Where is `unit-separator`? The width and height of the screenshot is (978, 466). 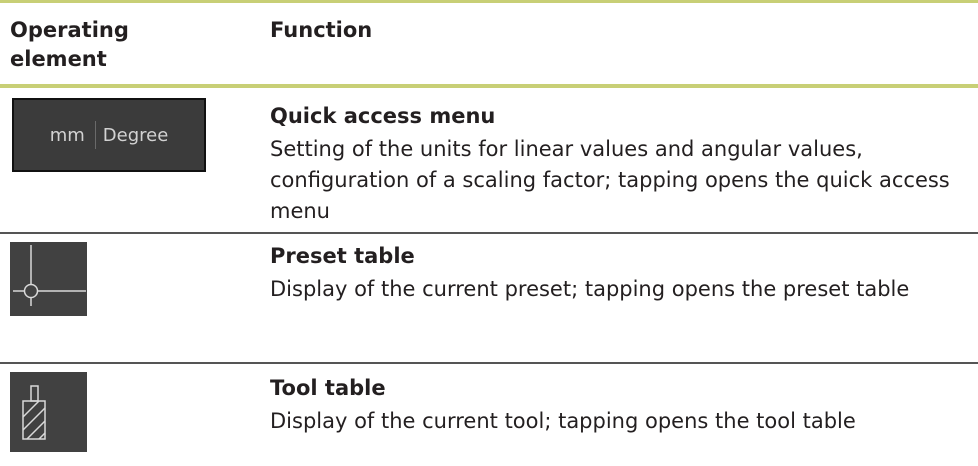
unit-separator is located at coordinates (95, 135).